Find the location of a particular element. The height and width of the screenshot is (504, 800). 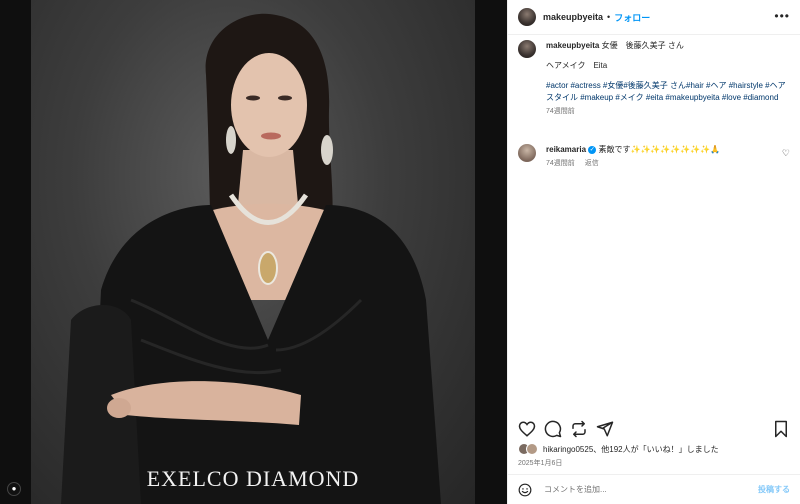

caption-line2: ヘアメイク Eita is located at coordinates (577, 65).